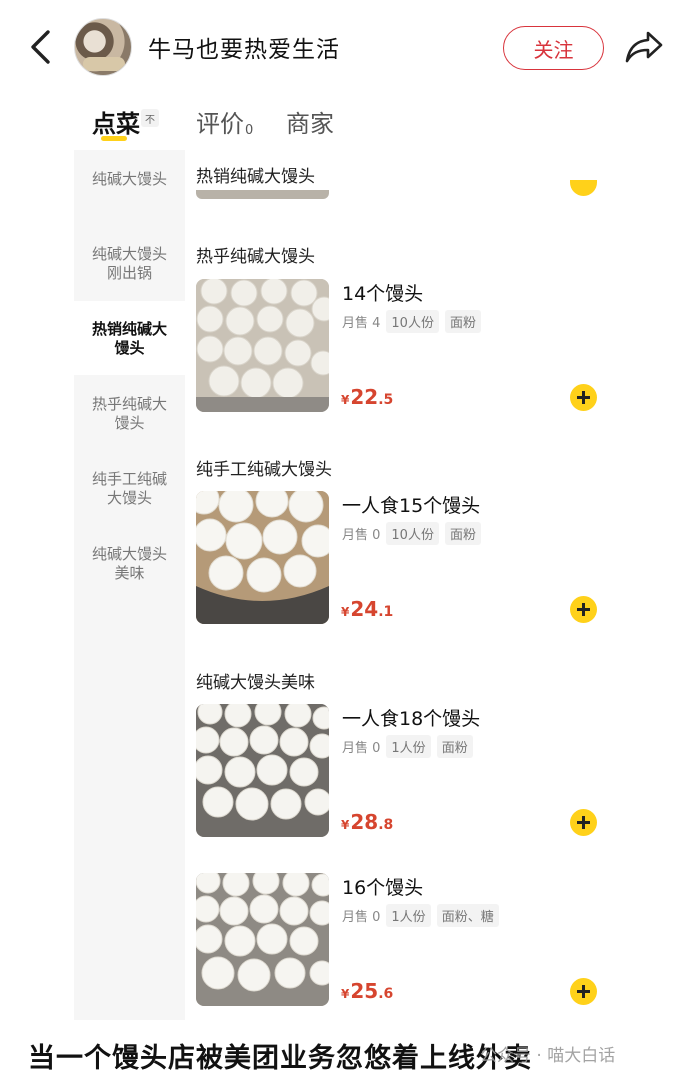 The height and width of the screenshot is (1078, 690). I want to click on product-tag: 面粉、糖, so click(467, 915).